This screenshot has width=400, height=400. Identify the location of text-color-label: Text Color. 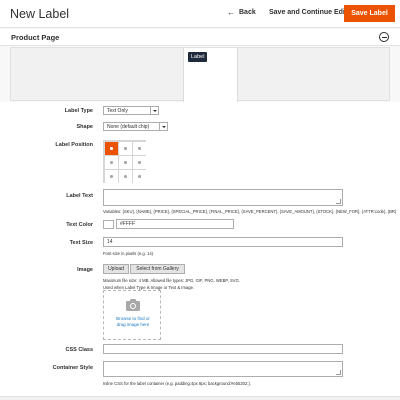
(79, 225).